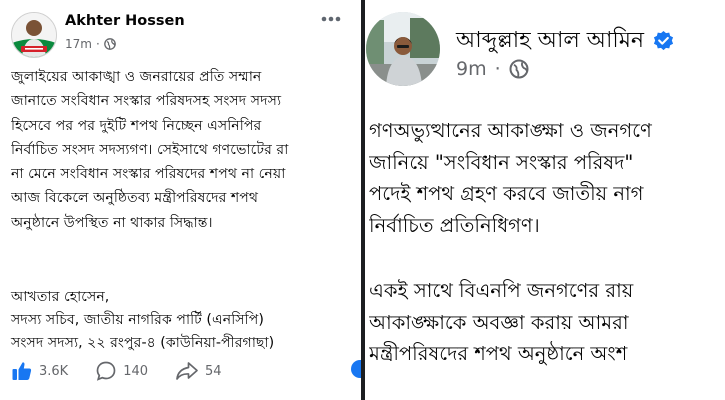  What do you see at coordinates (136, 125) in the screenshot?
I see `post-body-line: হিসেবে পর পর দুইটি শপথ নিচ্ছেন এসনিপির` at bounding box center [136, 125].